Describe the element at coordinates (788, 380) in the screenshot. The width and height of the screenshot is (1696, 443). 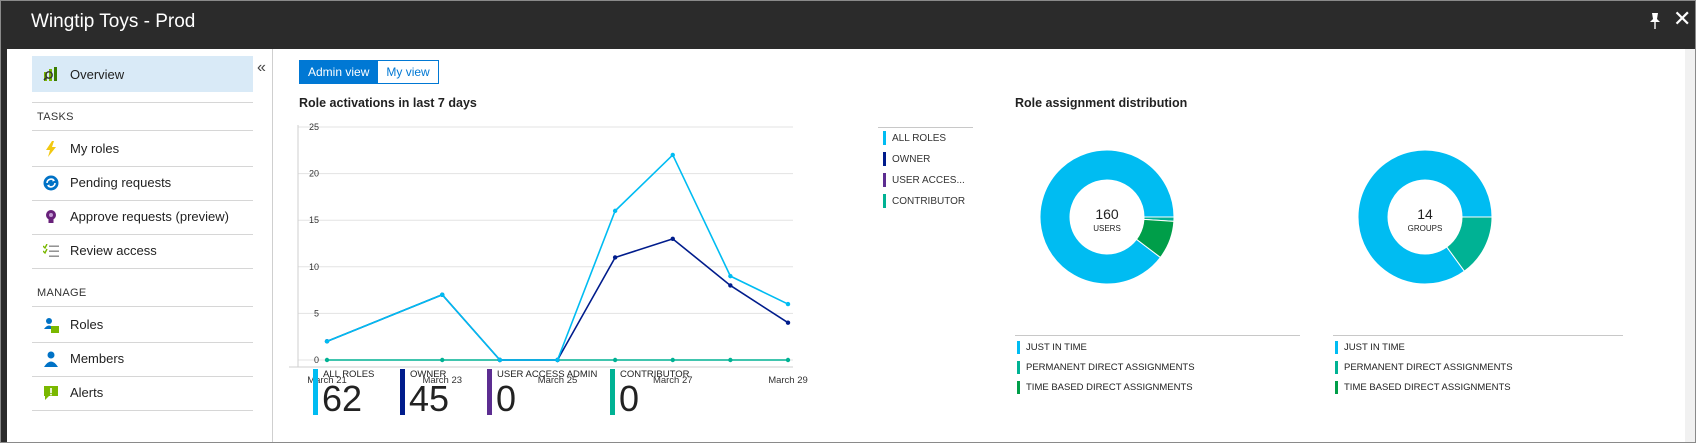
I see `x-tick-label: March 29` at that location.